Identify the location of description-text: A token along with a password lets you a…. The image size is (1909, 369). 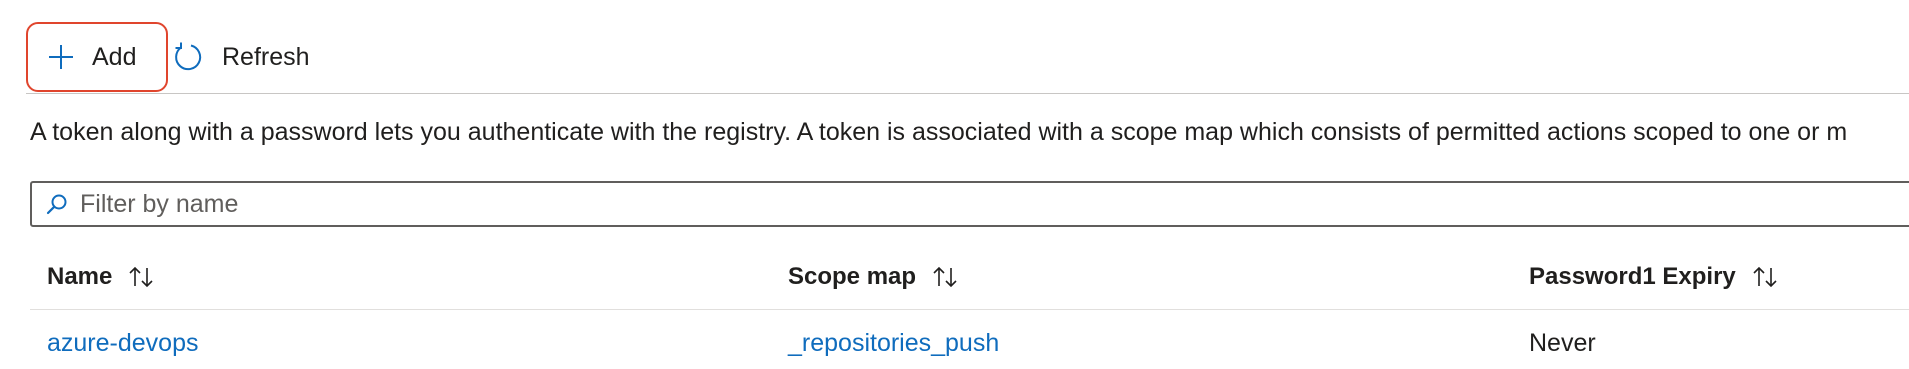
(939, 132).